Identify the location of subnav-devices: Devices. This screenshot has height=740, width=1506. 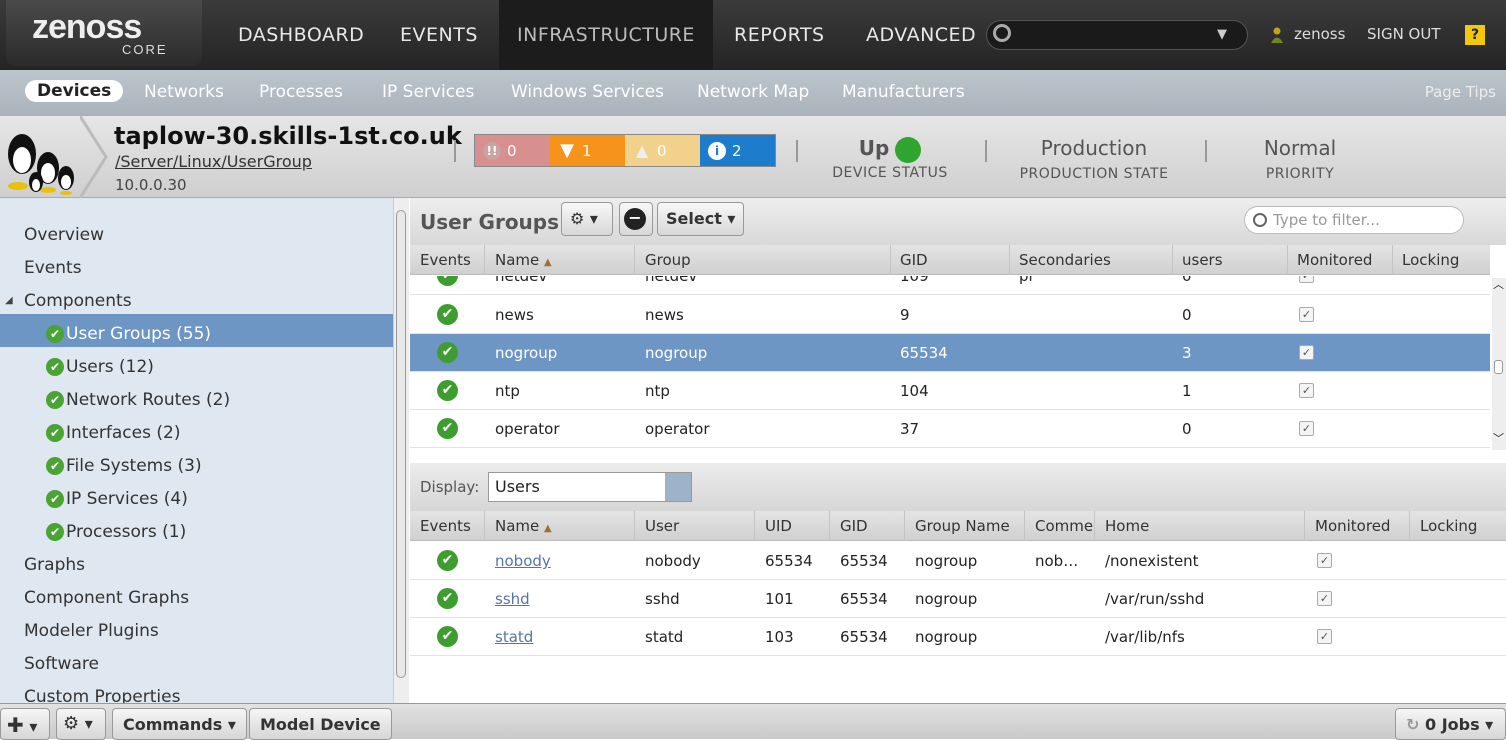
(74, 91).